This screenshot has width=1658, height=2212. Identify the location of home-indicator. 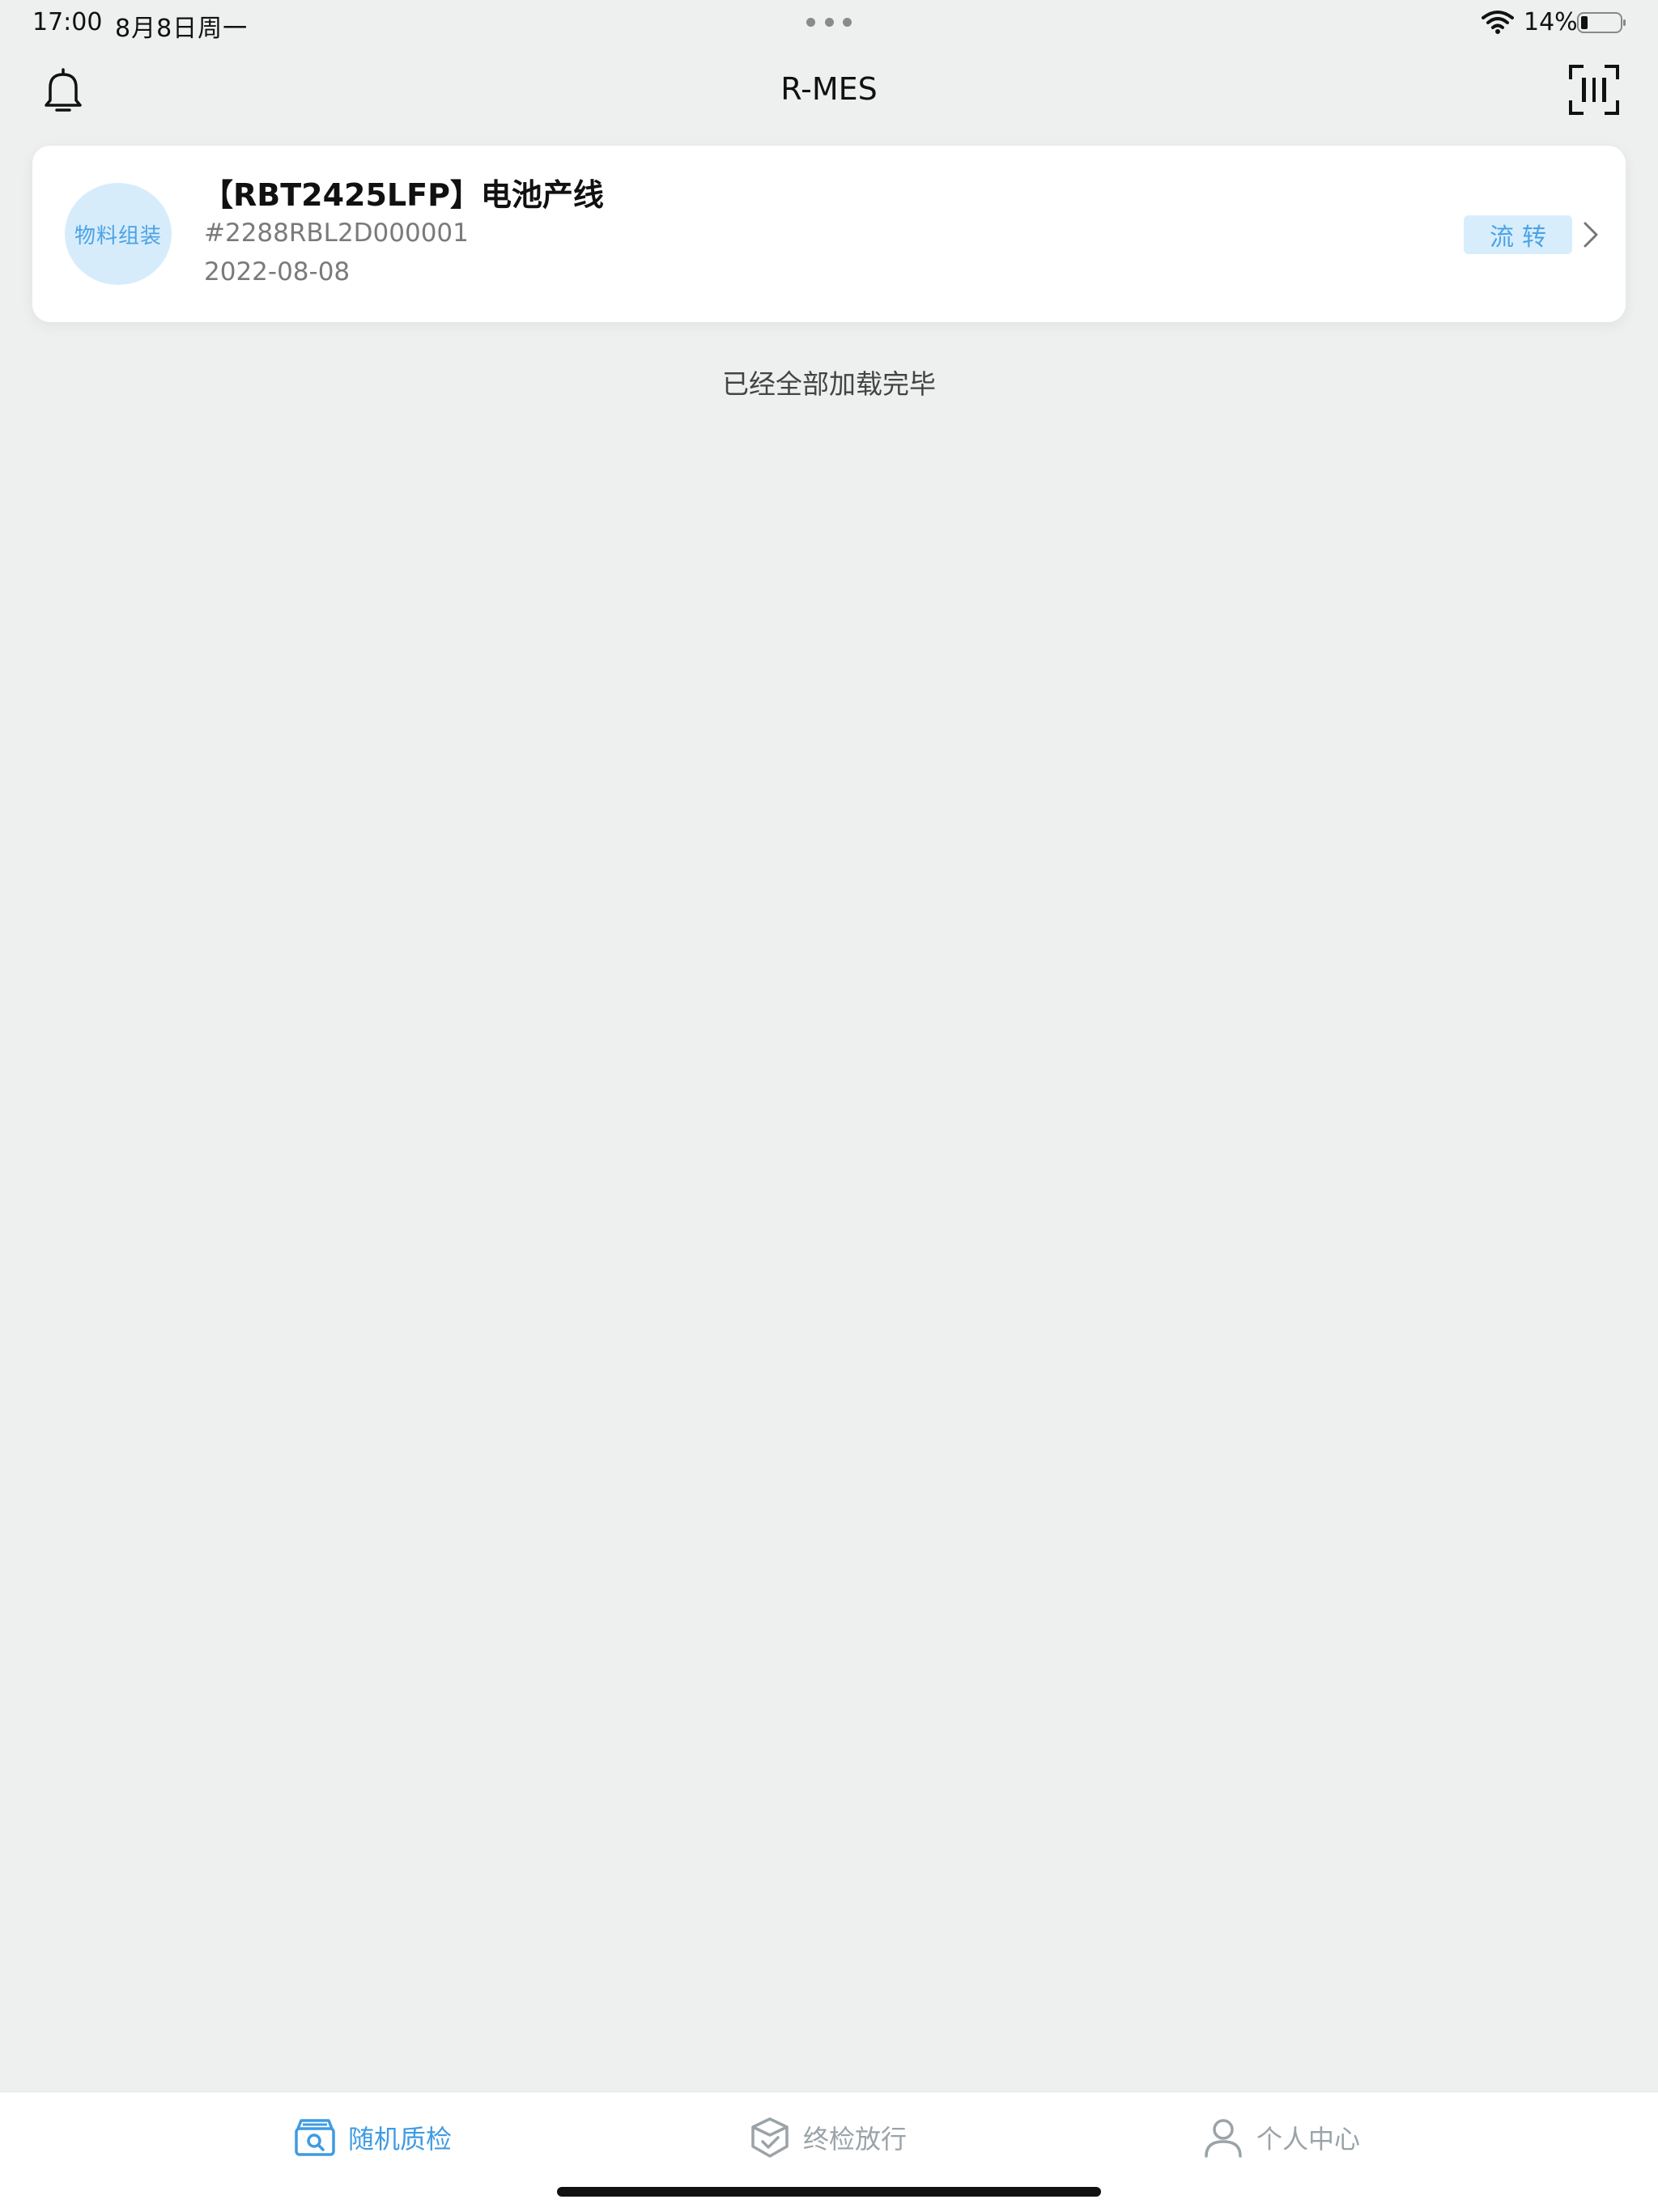
(829, 2192).